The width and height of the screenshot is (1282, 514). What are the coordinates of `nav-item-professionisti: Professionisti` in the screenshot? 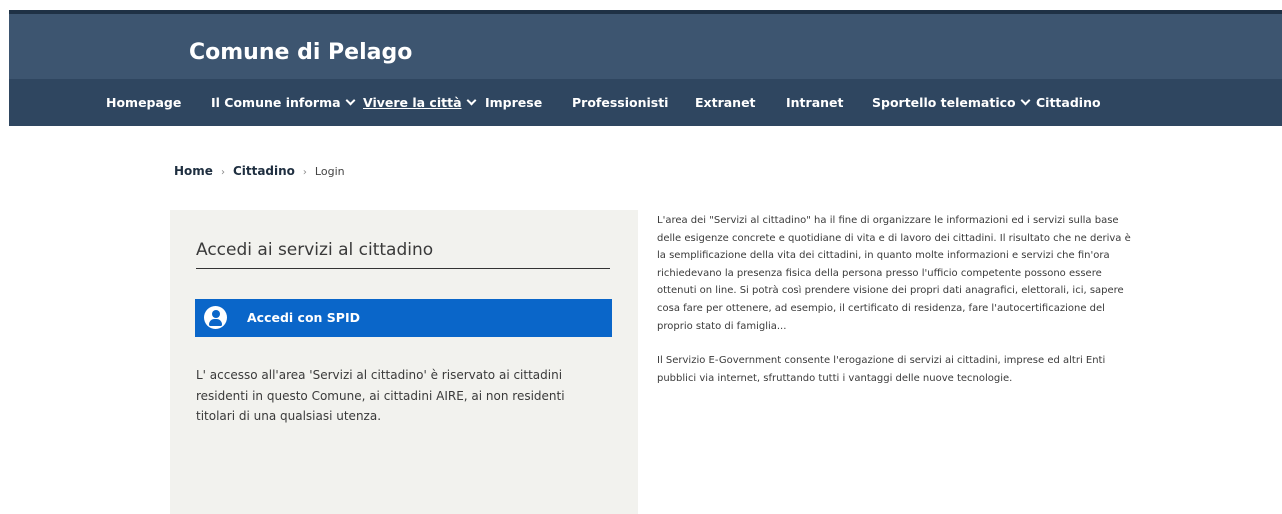 It's located at (620, 102).